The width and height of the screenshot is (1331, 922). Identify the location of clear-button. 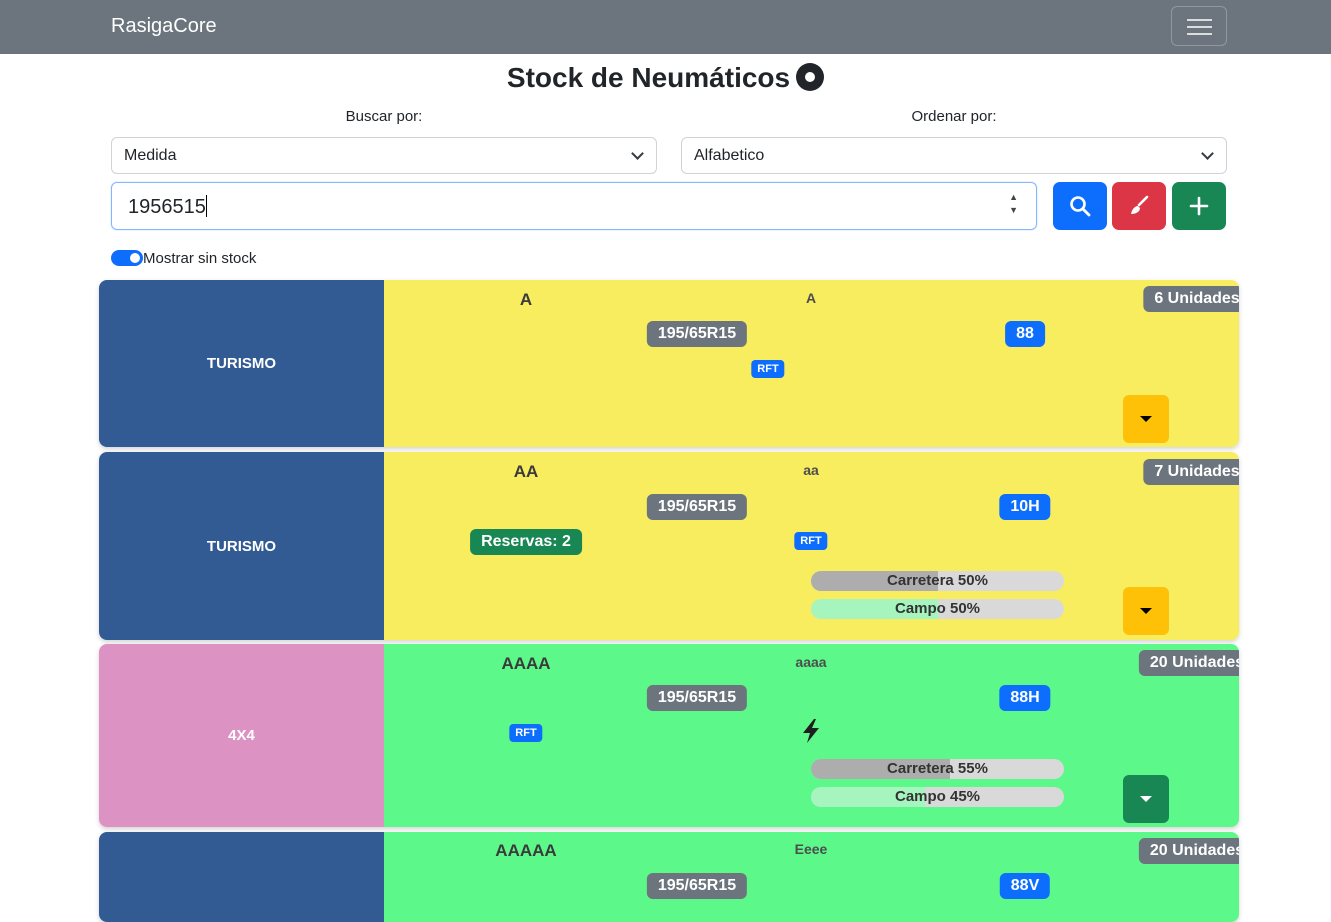
(1139, 206).